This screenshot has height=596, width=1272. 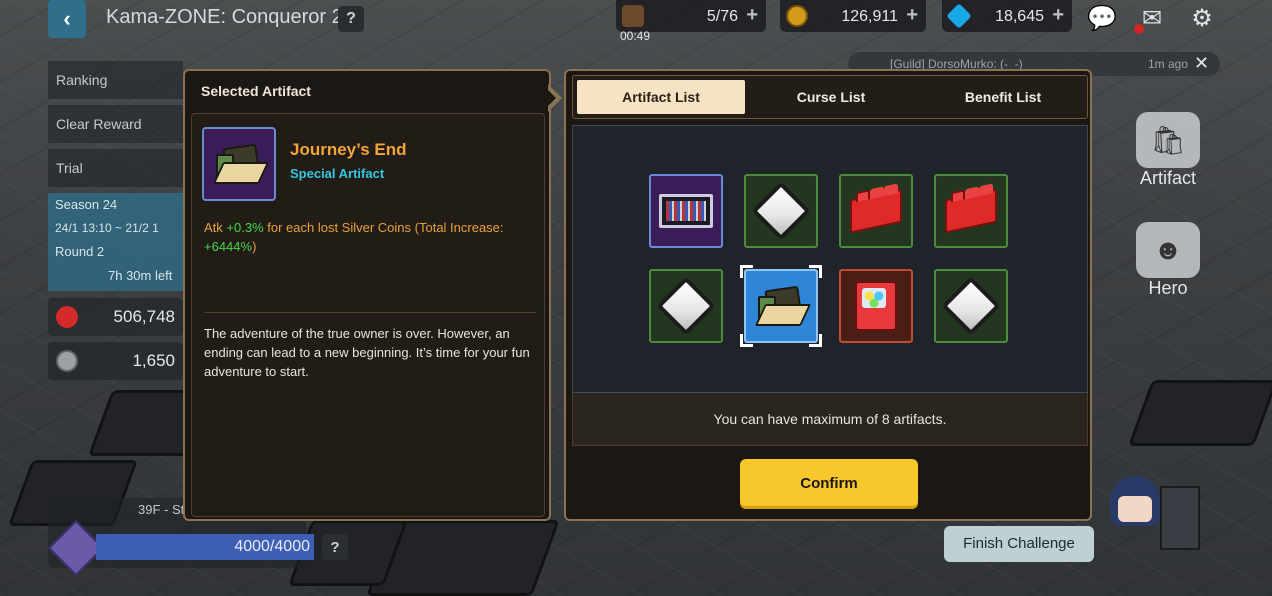 I want to click on chevron-left-icon: ‹, so click(x=67, y=18).